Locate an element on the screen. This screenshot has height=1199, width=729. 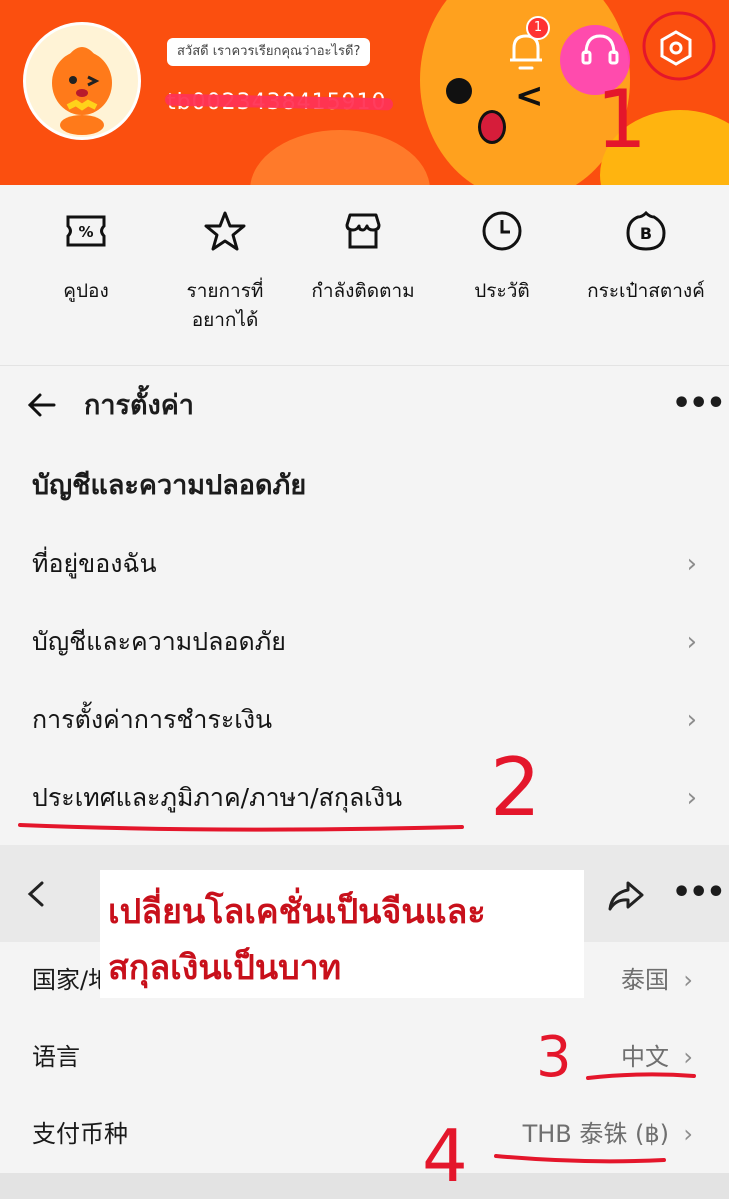
row-label: การตั้งค่าการชำระเงิน is located at coordinates (152, 719).